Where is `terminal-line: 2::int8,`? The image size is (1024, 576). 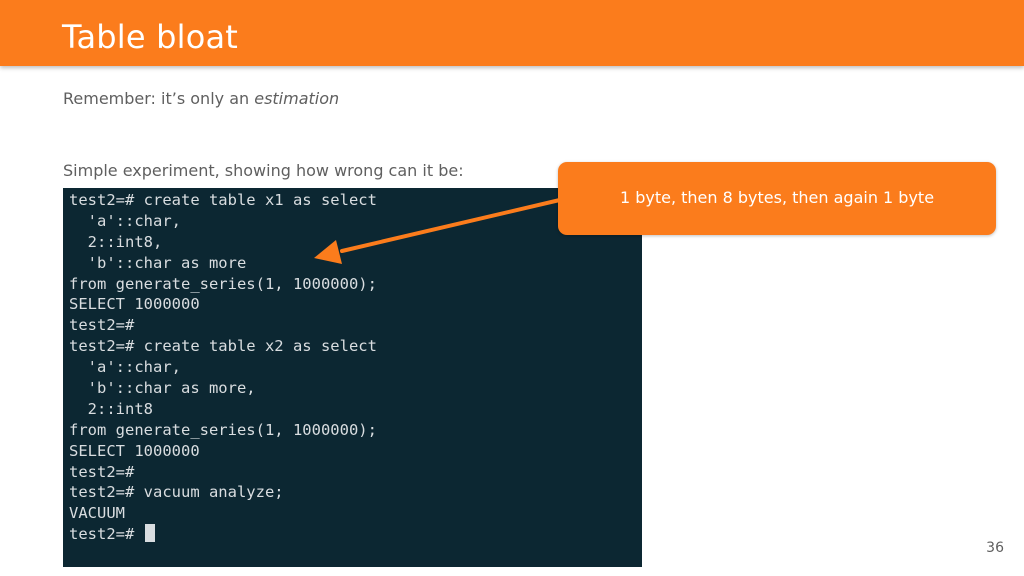 terminal-line: 2::int8, is located at coordinates (116, 241).